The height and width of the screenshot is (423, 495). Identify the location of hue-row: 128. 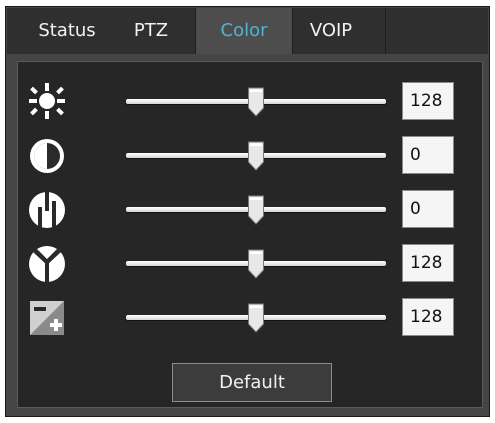
(250, 265).